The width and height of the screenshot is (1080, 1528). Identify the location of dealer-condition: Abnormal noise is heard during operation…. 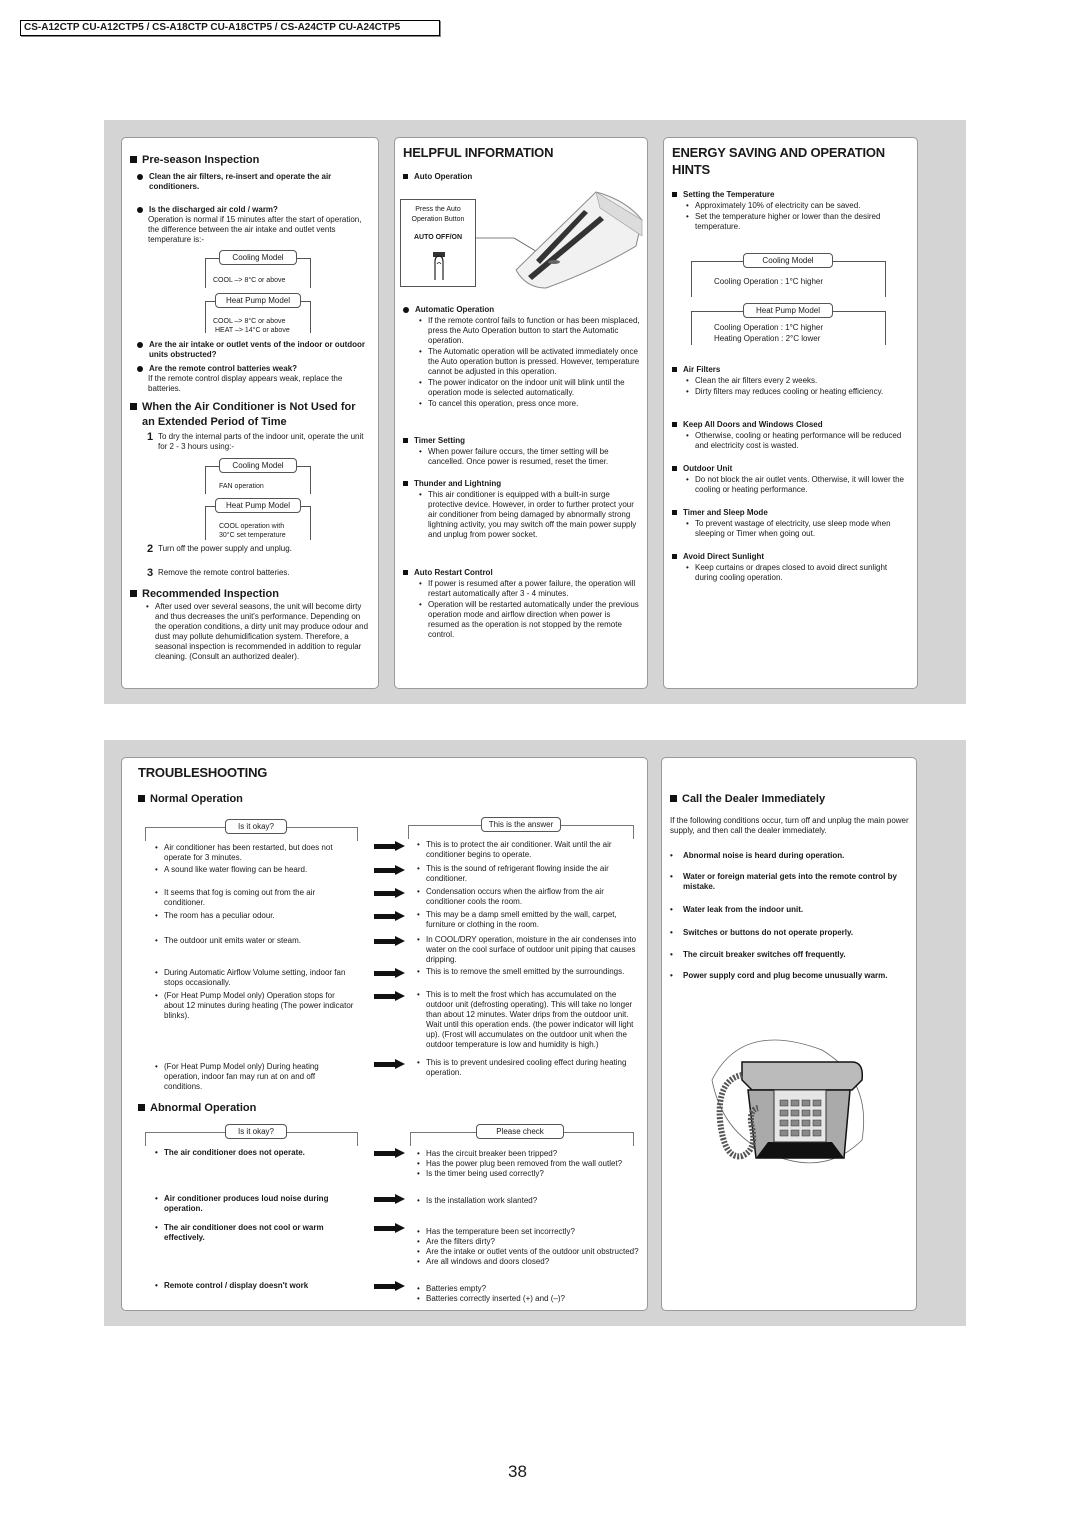
(785, 856).